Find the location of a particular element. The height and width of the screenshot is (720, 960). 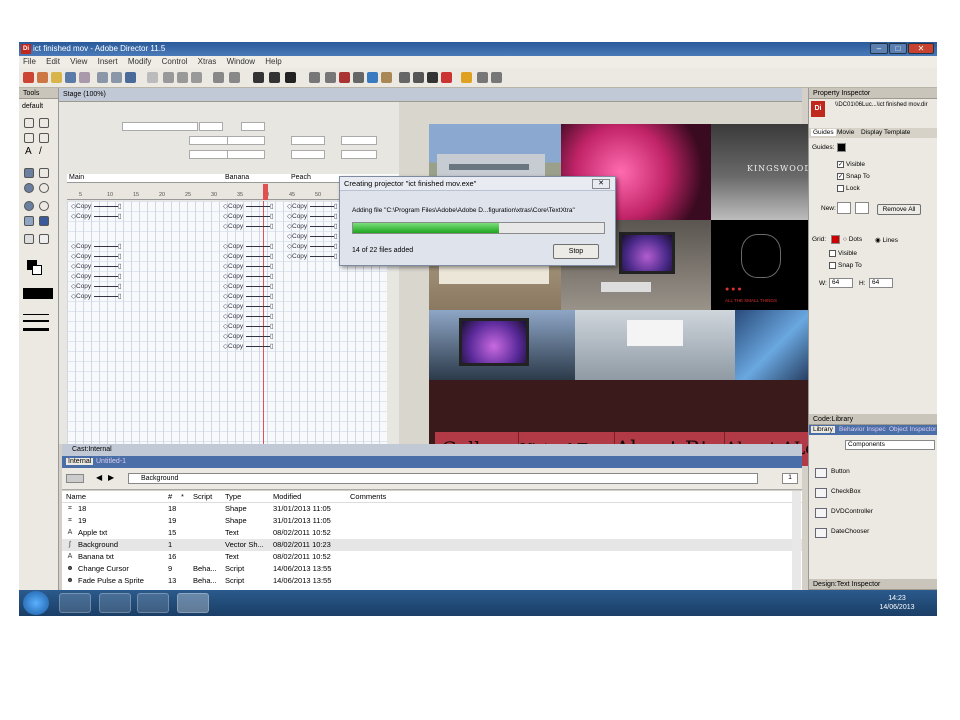

import-icon is located at coordinates (84, 77).